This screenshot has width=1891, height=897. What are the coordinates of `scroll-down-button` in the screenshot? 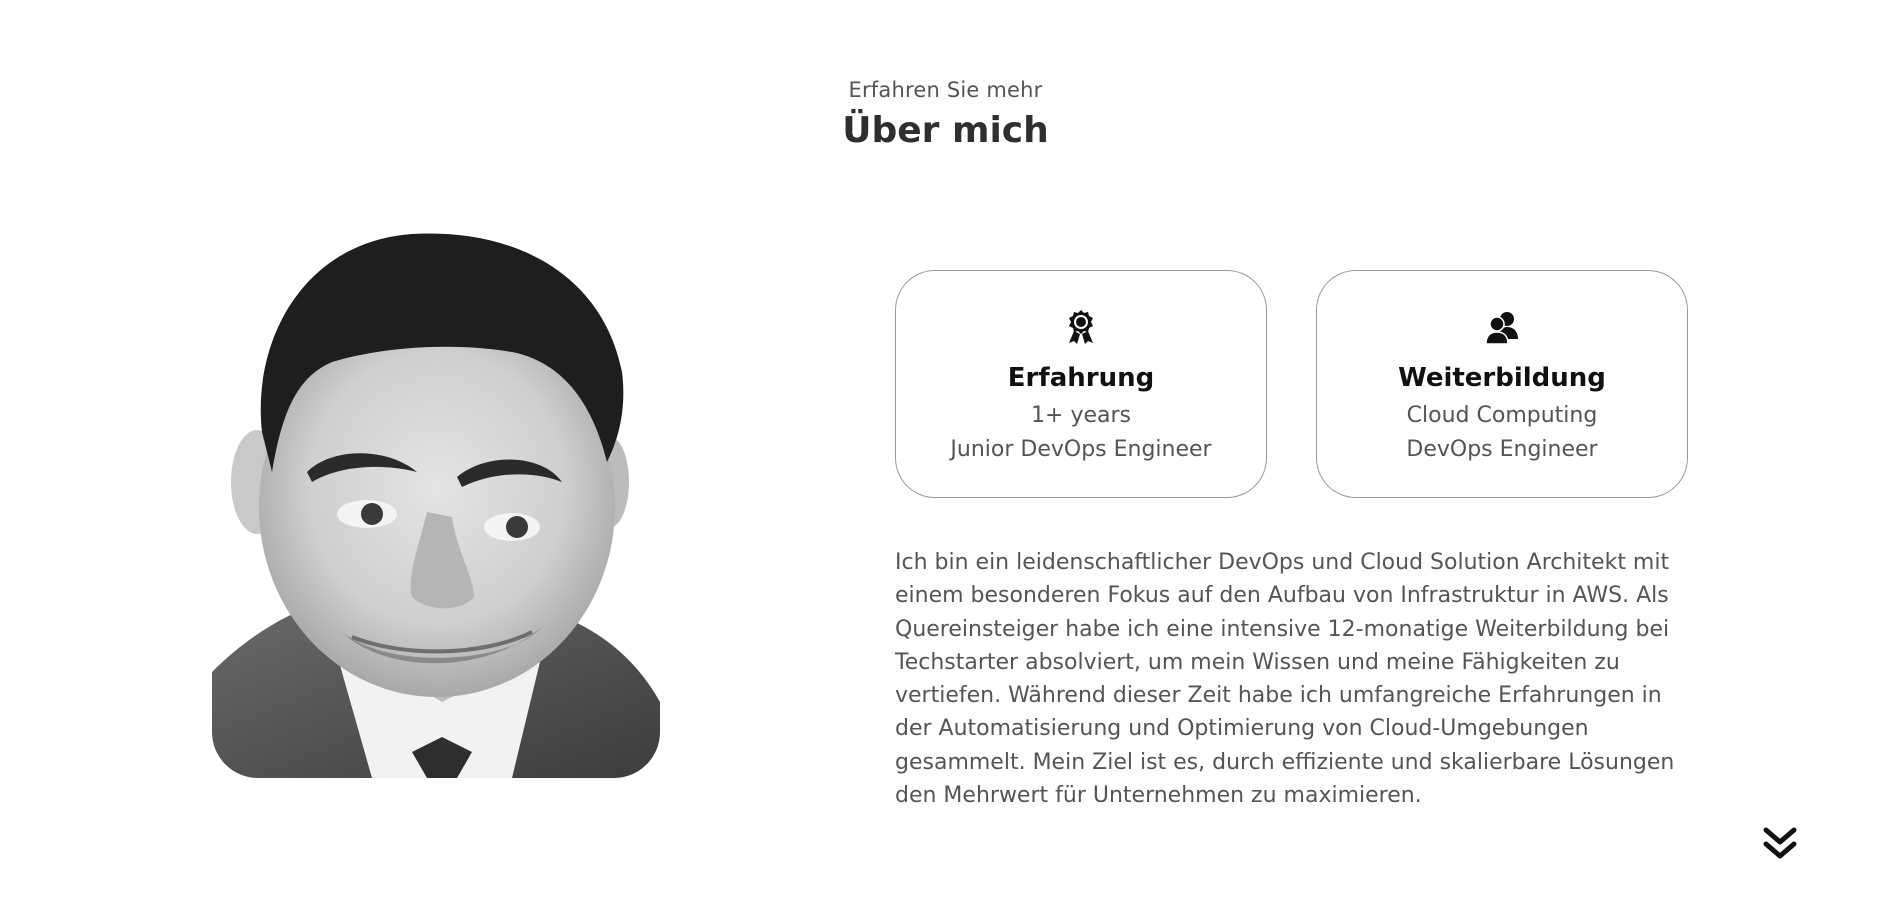 It's located at (1780, 844).